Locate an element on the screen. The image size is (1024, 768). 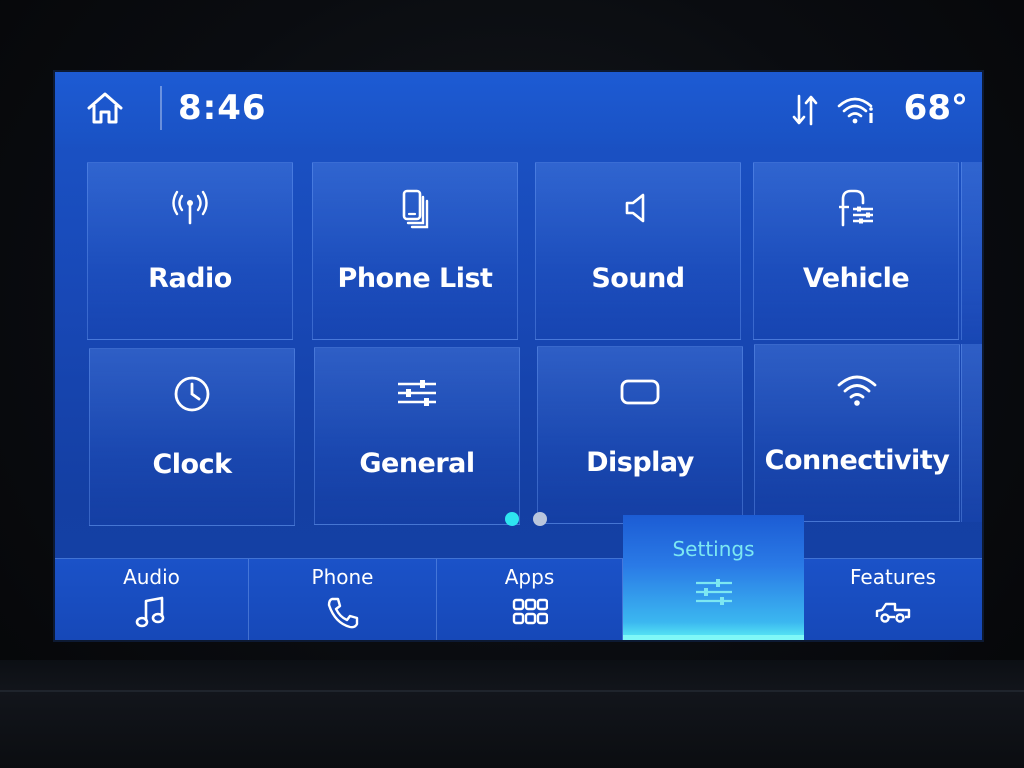
bottom-navigation: Audio Phone Apps Settings Features is located at coordinates (518, 577).